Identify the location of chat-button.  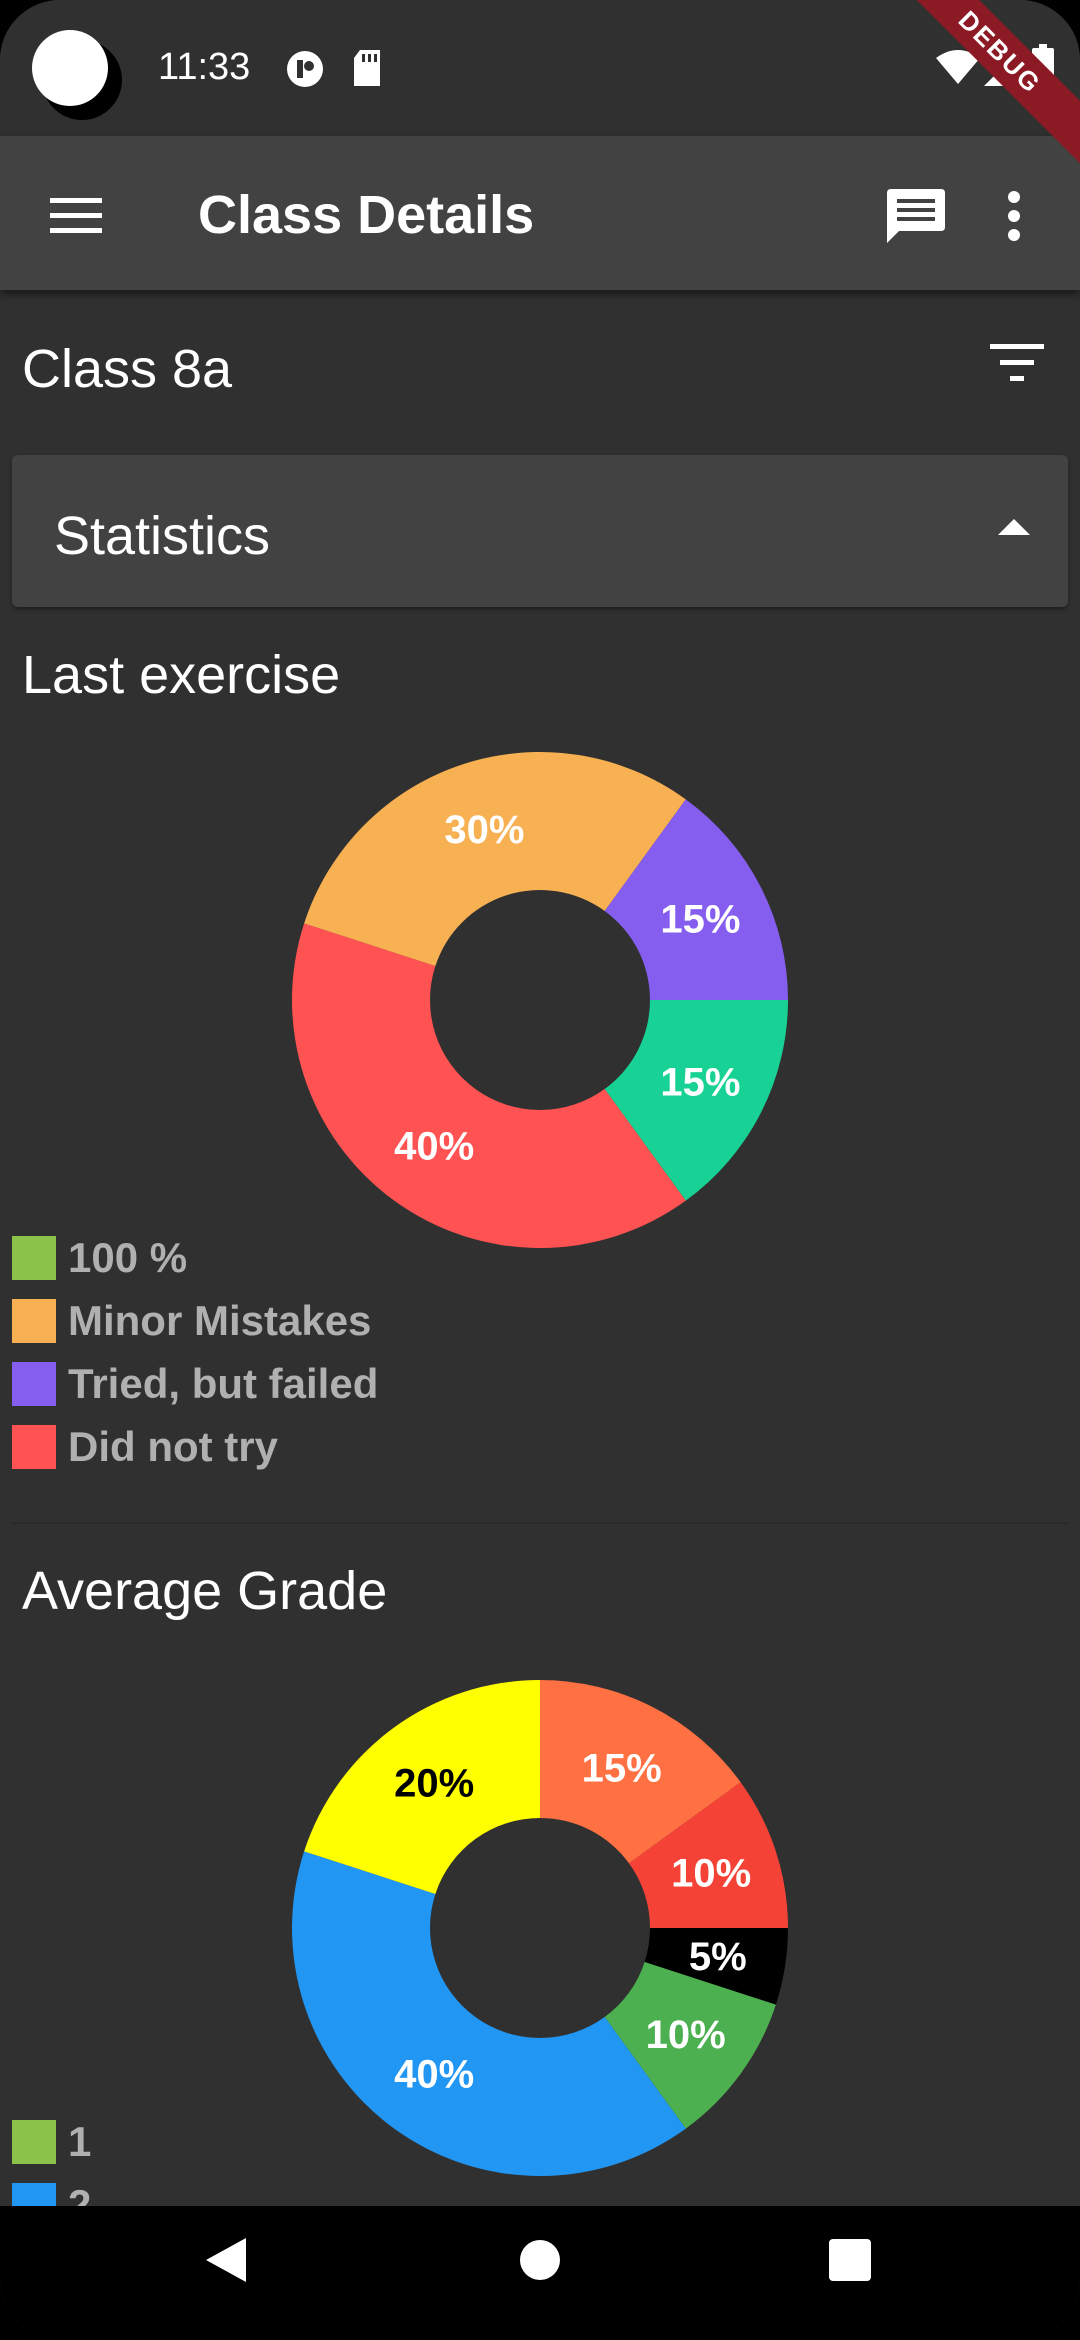
(916, 216).